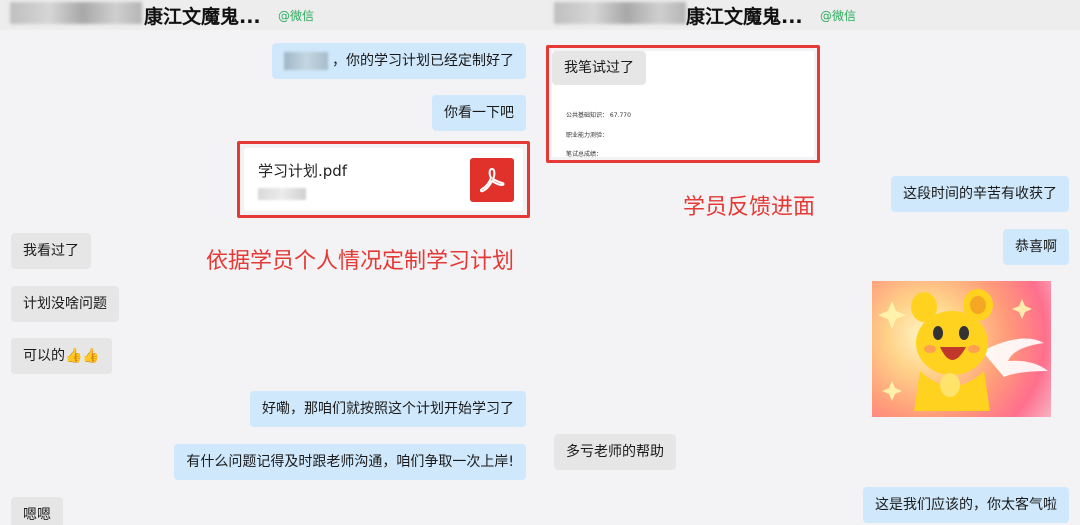 Image resolution: width=1080 pixels, height=525 pixels. What do you see at coordinates (584, 154) in the screenshot?
I see `score-line: 笔试总成绩：` at bounding box center [584, 154].